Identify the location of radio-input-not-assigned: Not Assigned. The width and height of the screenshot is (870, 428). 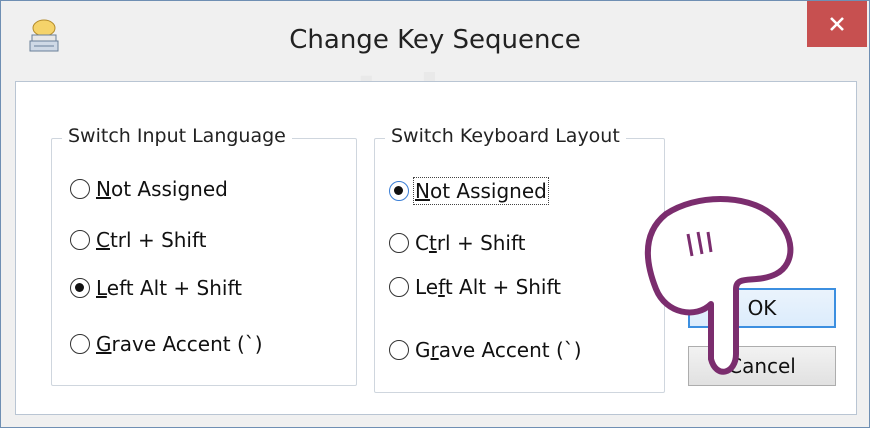
(149, 189).